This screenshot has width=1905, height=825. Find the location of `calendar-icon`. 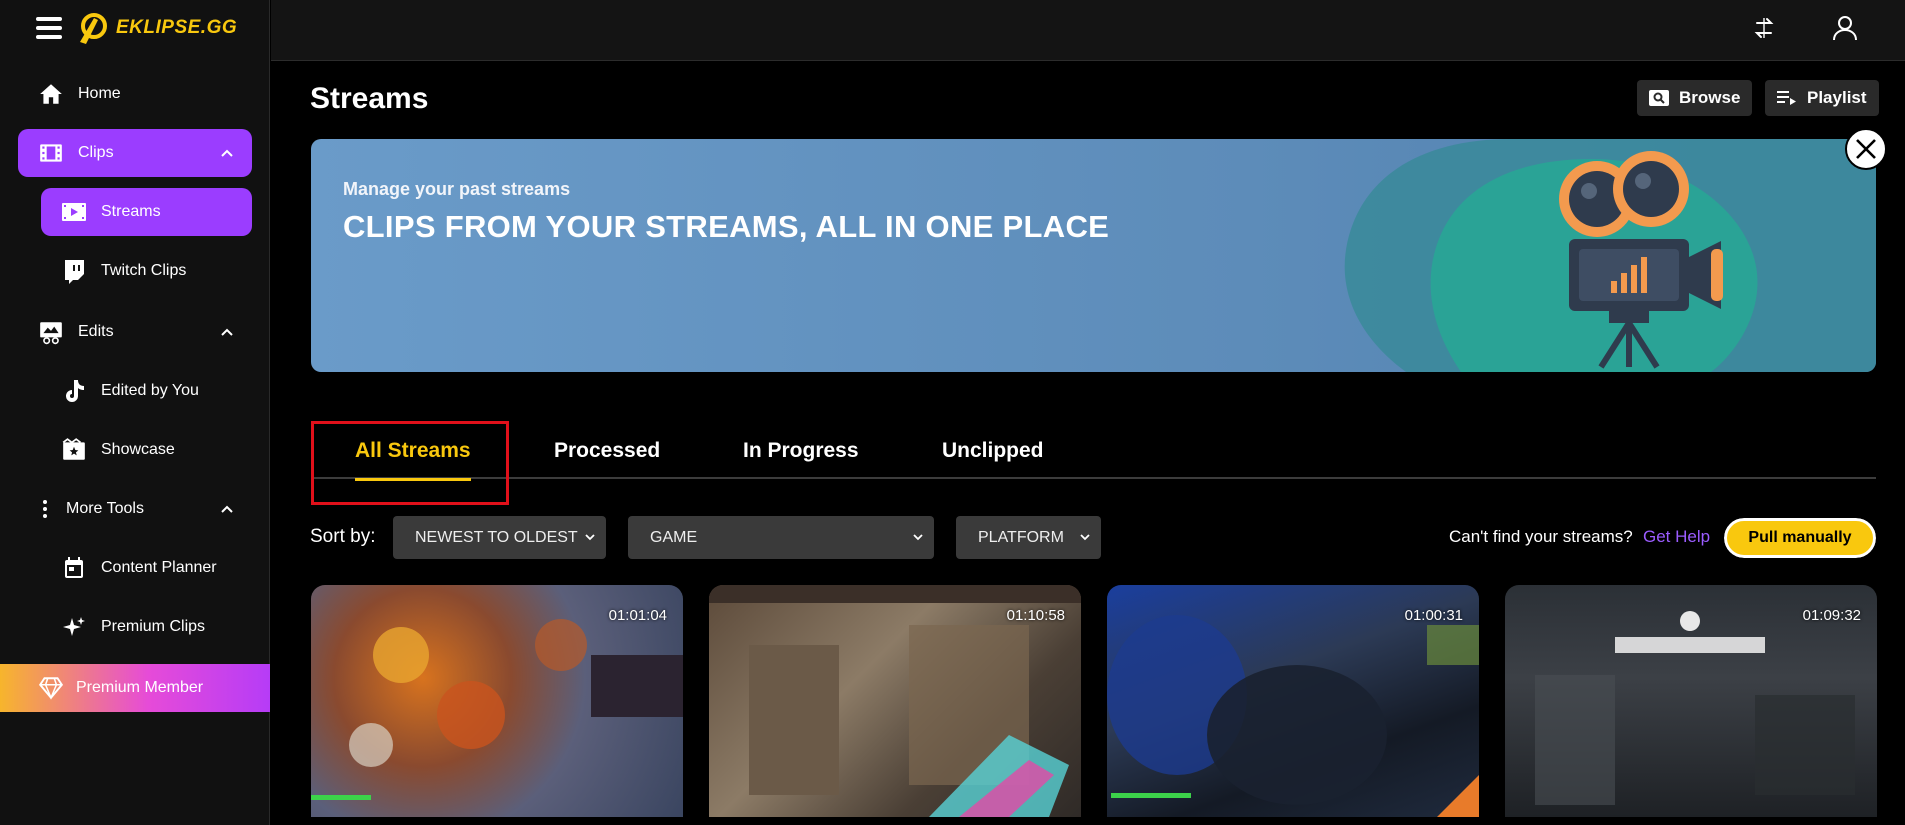

calendar-icon is located at coordinates (74, 568).